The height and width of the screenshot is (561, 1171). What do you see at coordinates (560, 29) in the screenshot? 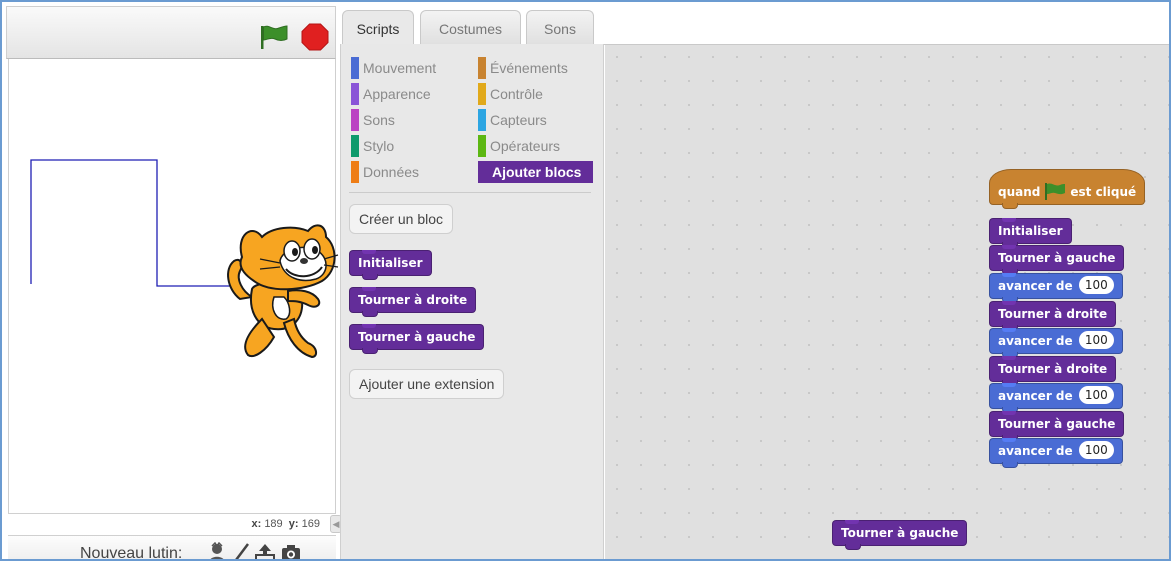
I see `tab-sounds: Sons` at bounding box center [560, 29].